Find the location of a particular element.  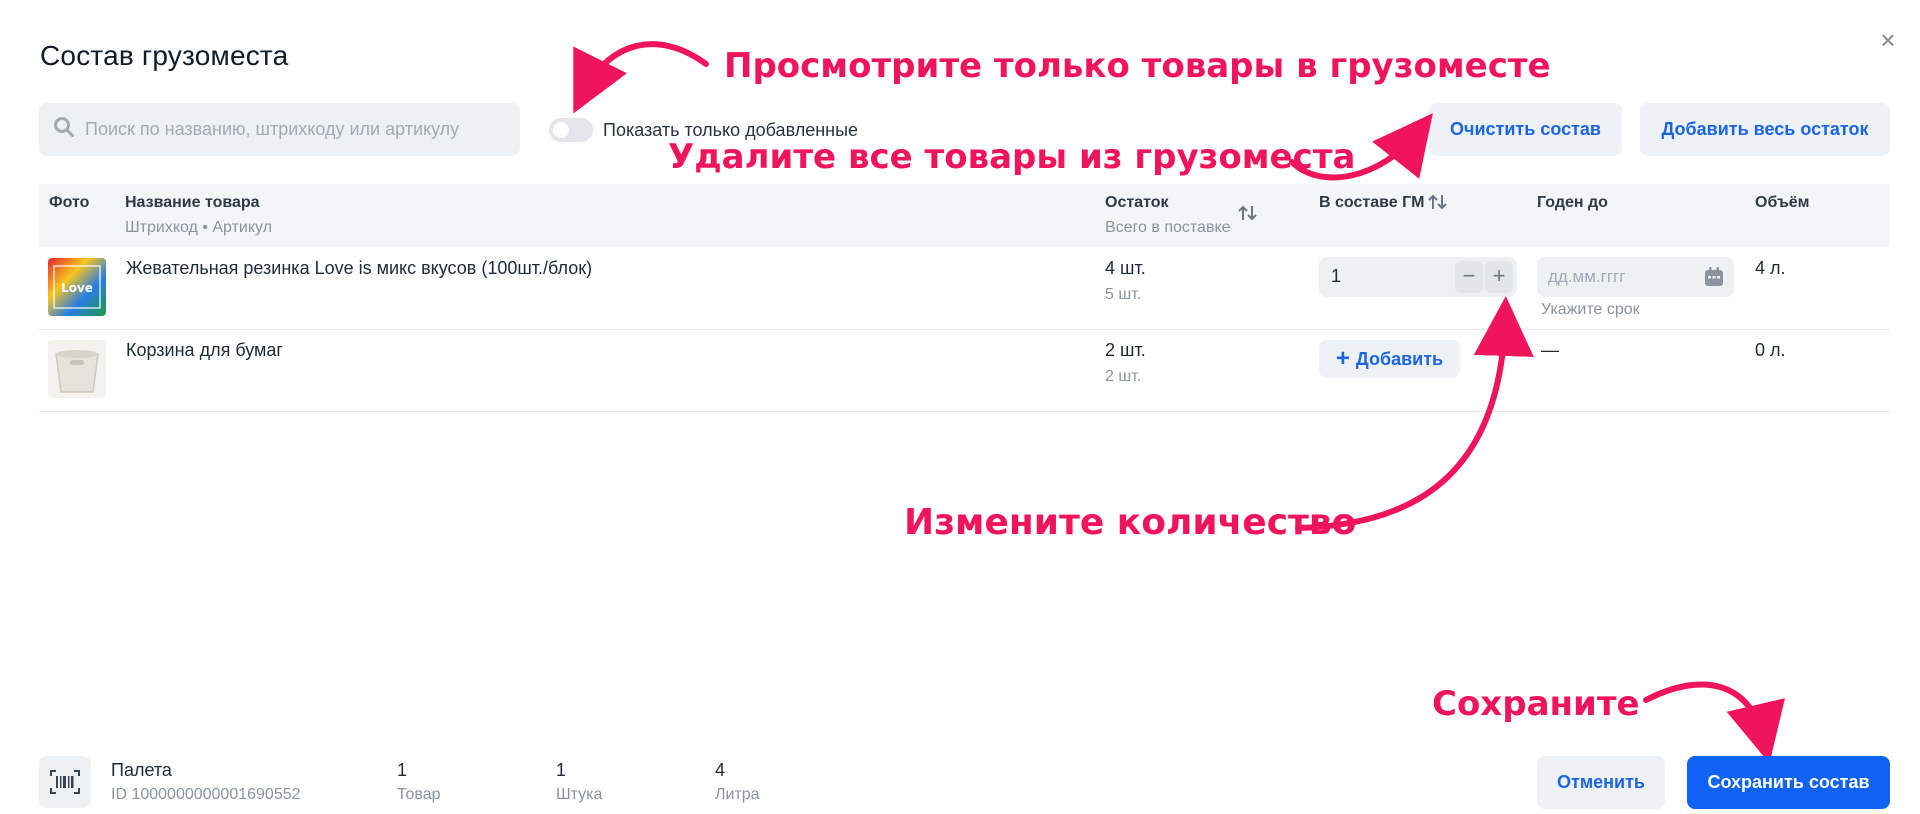

arrow-save is located at coordinates (1714, 722).